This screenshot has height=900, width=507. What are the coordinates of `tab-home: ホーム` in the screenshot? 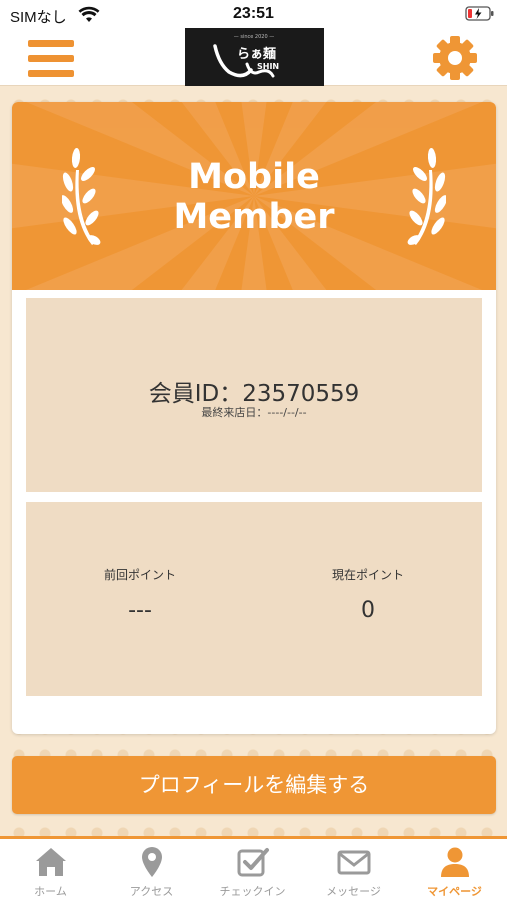 It's located at (50, 869).